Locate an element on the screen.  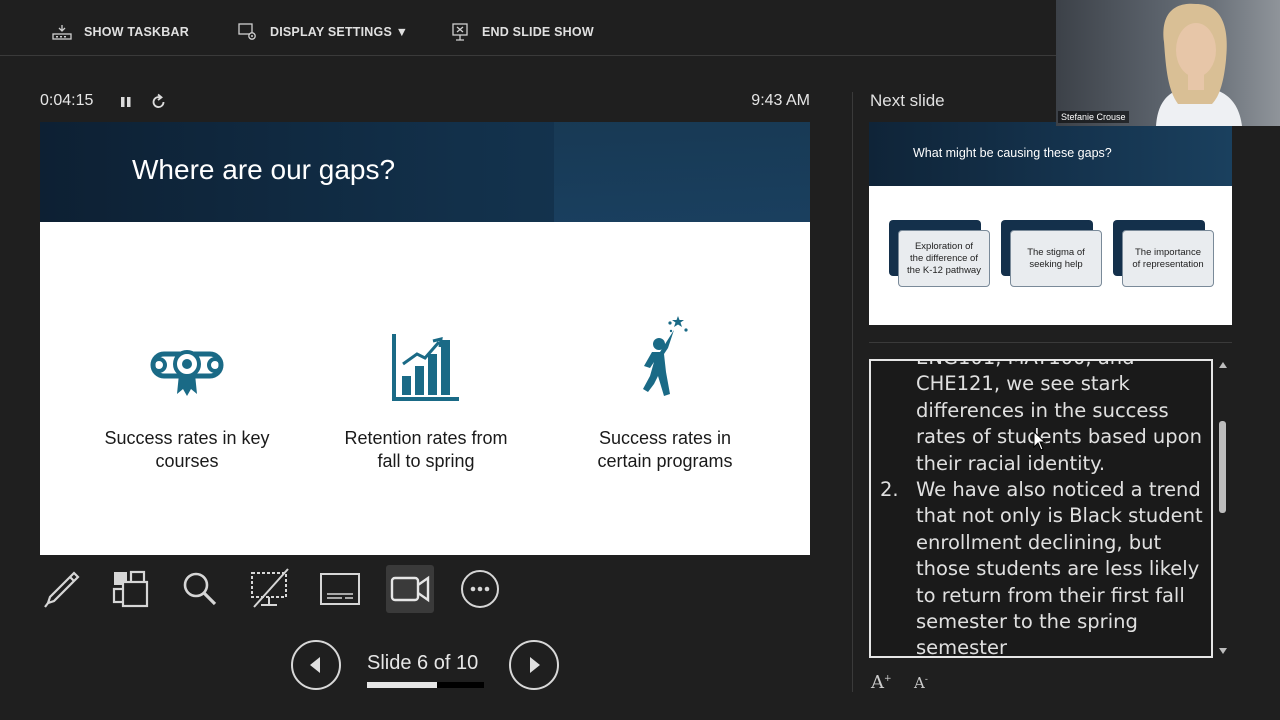
display-settings-button: DISPLAY SETTINGS ▼ is located at coordinates (323, 32).